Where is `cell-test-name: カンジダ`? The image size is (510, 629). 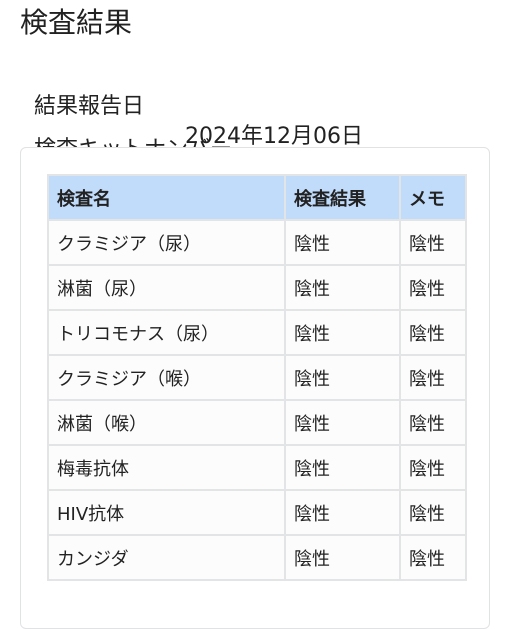
cell-test-name: カンジダ is located at coordinates (166, 557).